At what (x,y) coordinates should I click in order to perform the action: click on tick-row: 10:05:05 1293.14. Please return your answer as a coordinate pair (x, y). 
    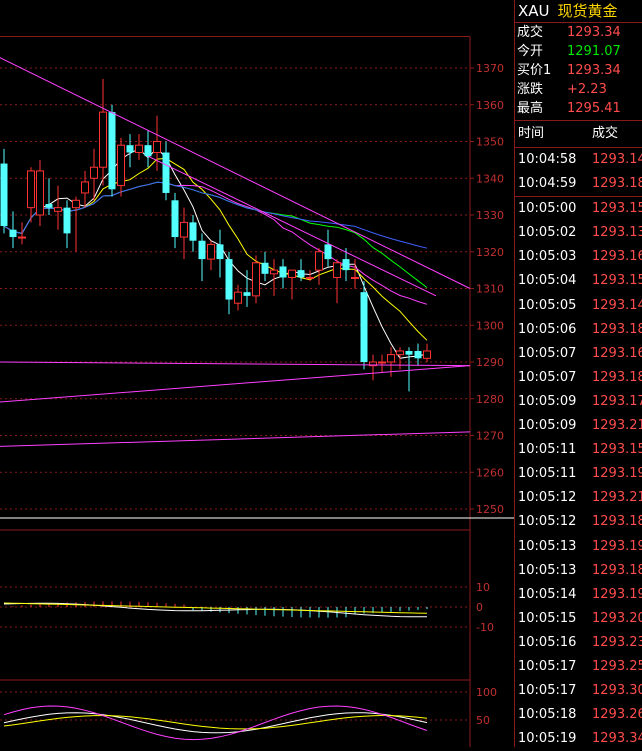
    Looking at the image, I should click on (578, 306).